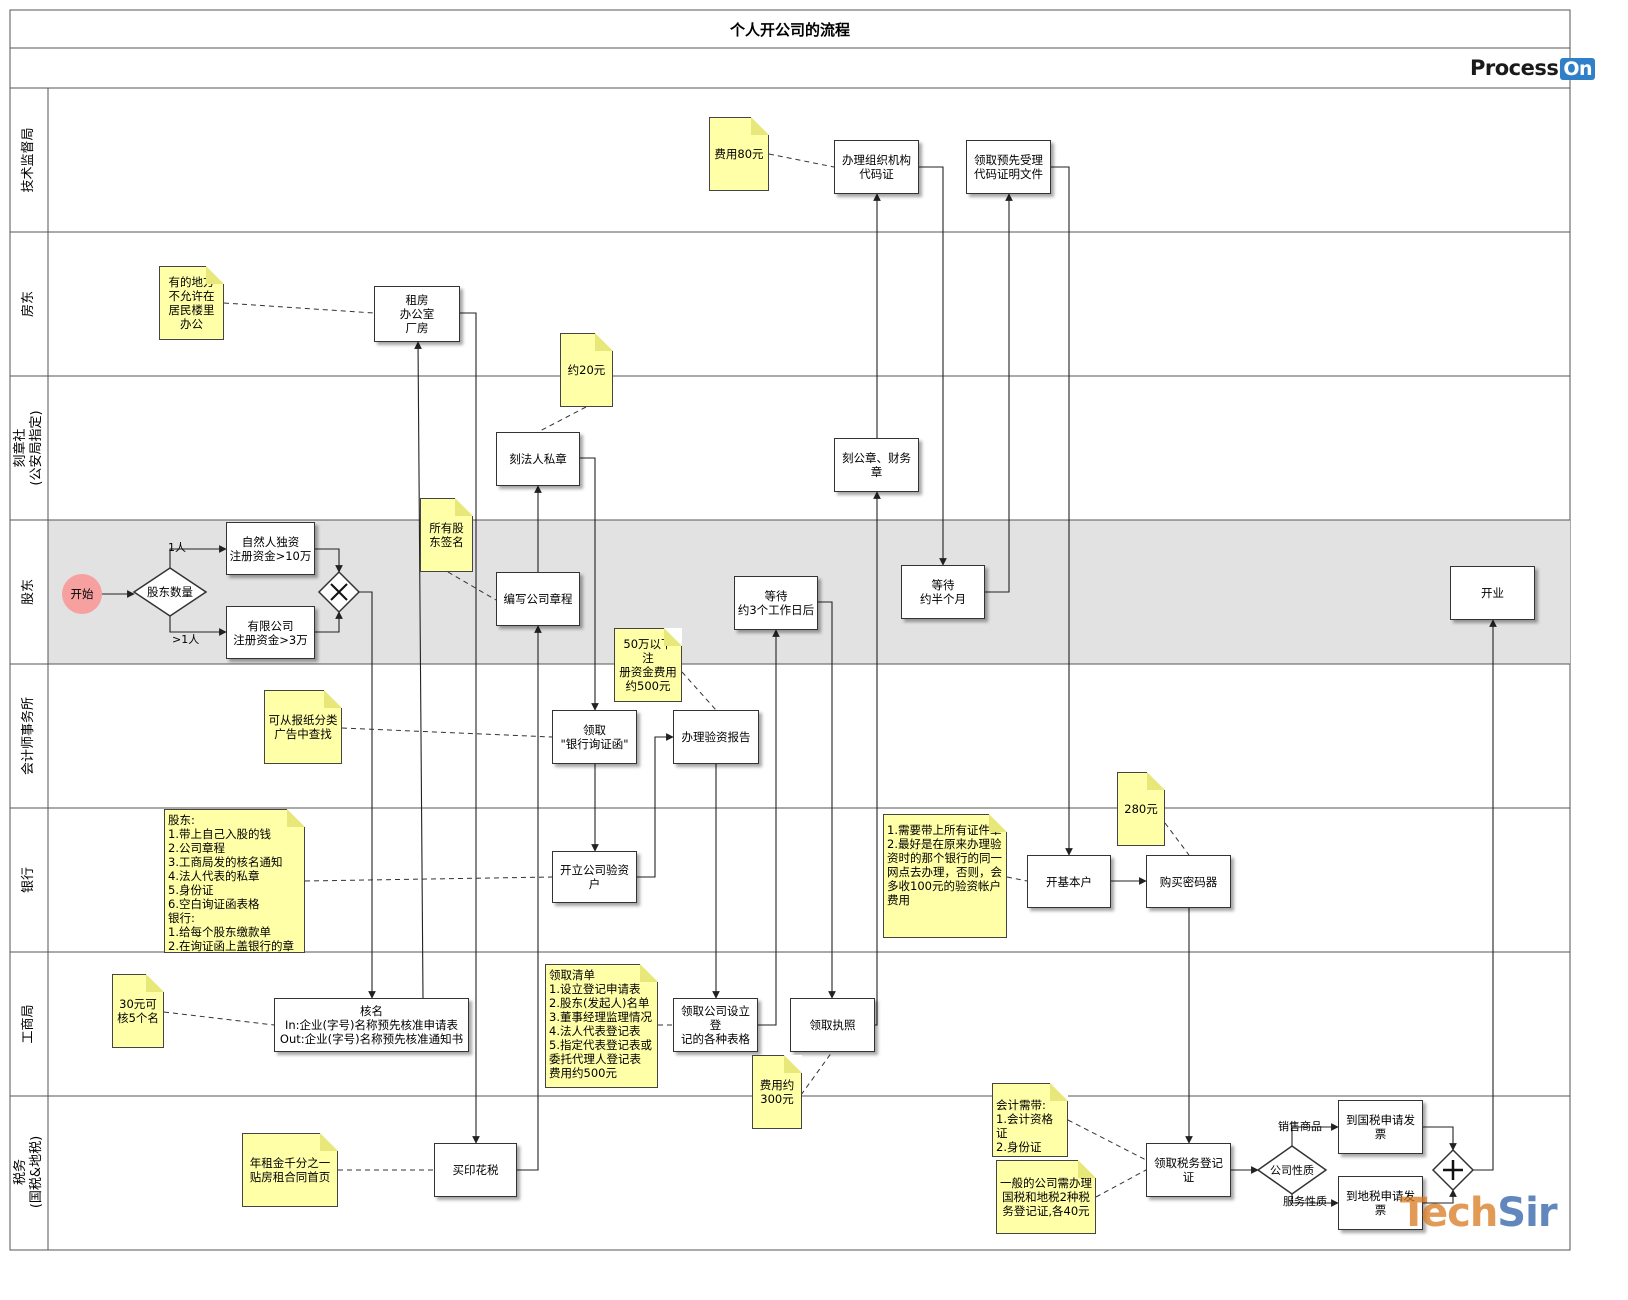 The image size is (1628, 1300). Describe the element at coordinates (1449, 1213) in the screenshot. I see `watermark-a: Tech` at that location.